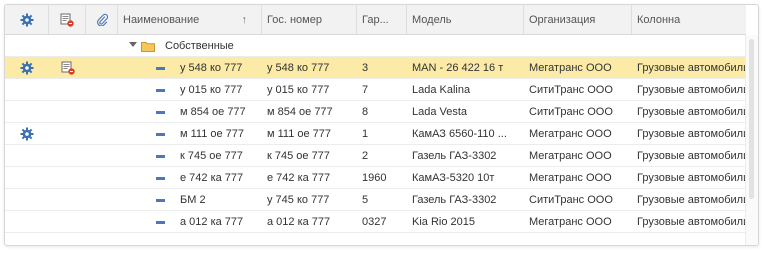 This screenshot has width=764, height=253. Describe the element at coordinates (382, 89) in the screenshot. I see `row-garage: 7` at that location.